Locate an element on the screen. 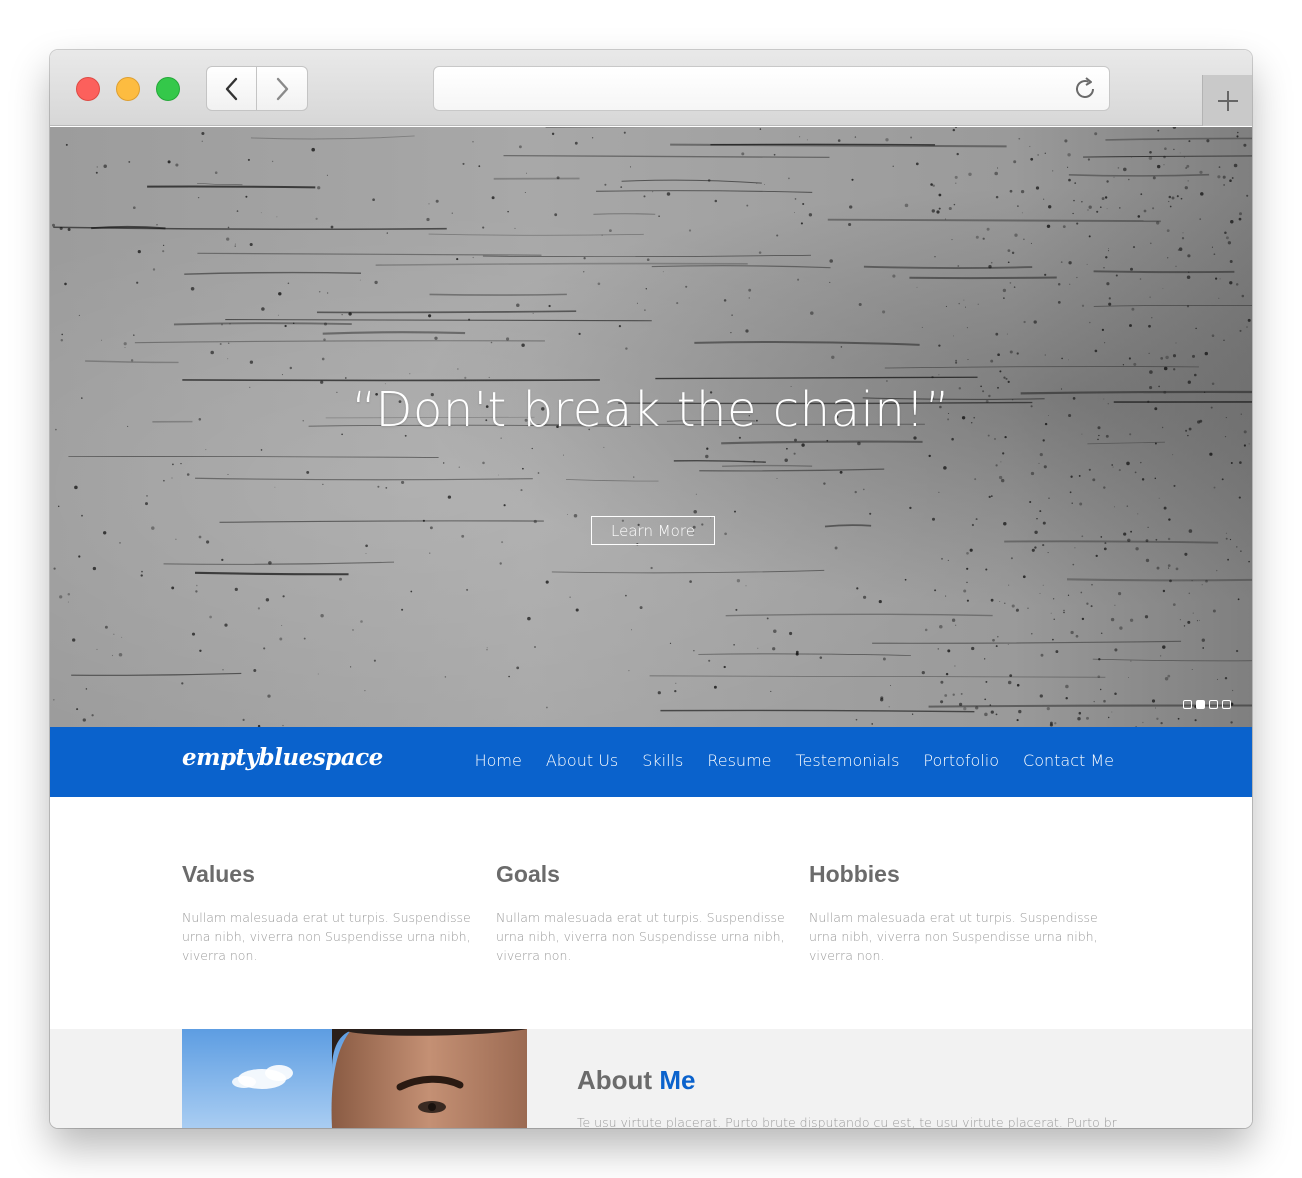 The width and height of the screenshot is (1302, 1178). chevron-left-icon is located at coordinates (231, 88).